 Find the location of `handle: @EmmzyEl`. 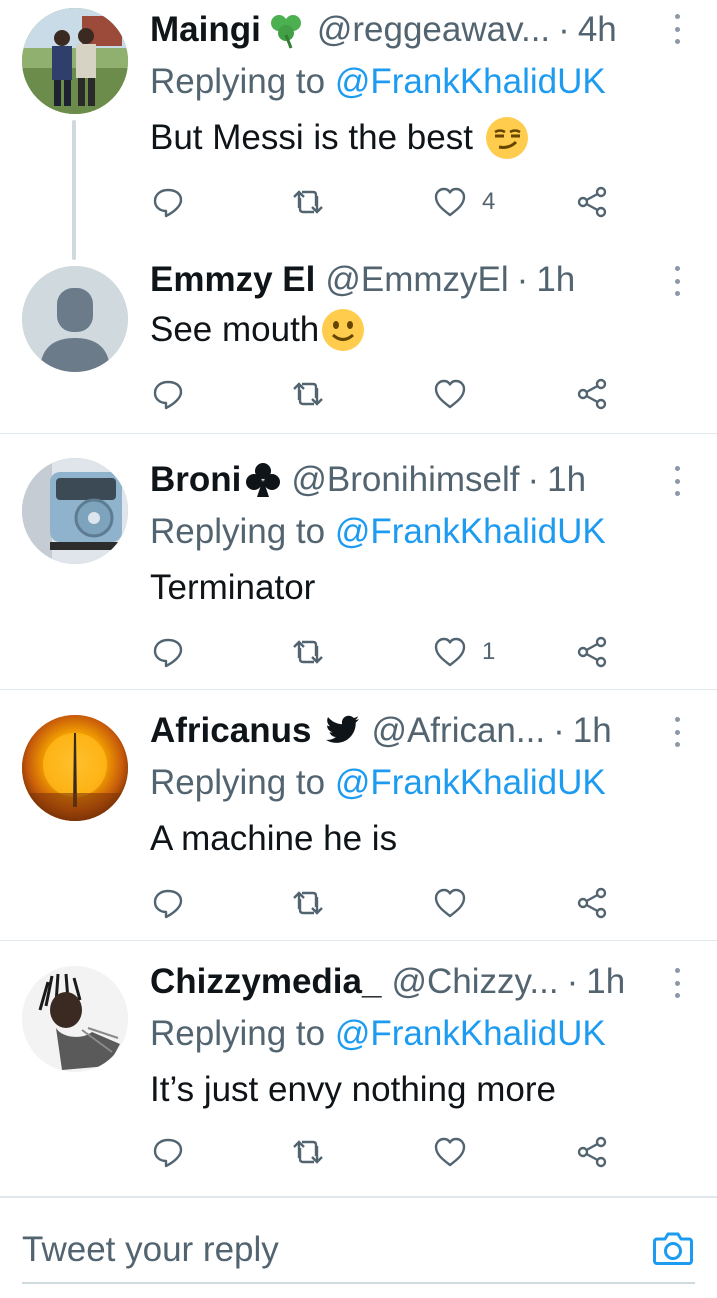

handle: @EmmzyEl is located at coordinates (416, 280).